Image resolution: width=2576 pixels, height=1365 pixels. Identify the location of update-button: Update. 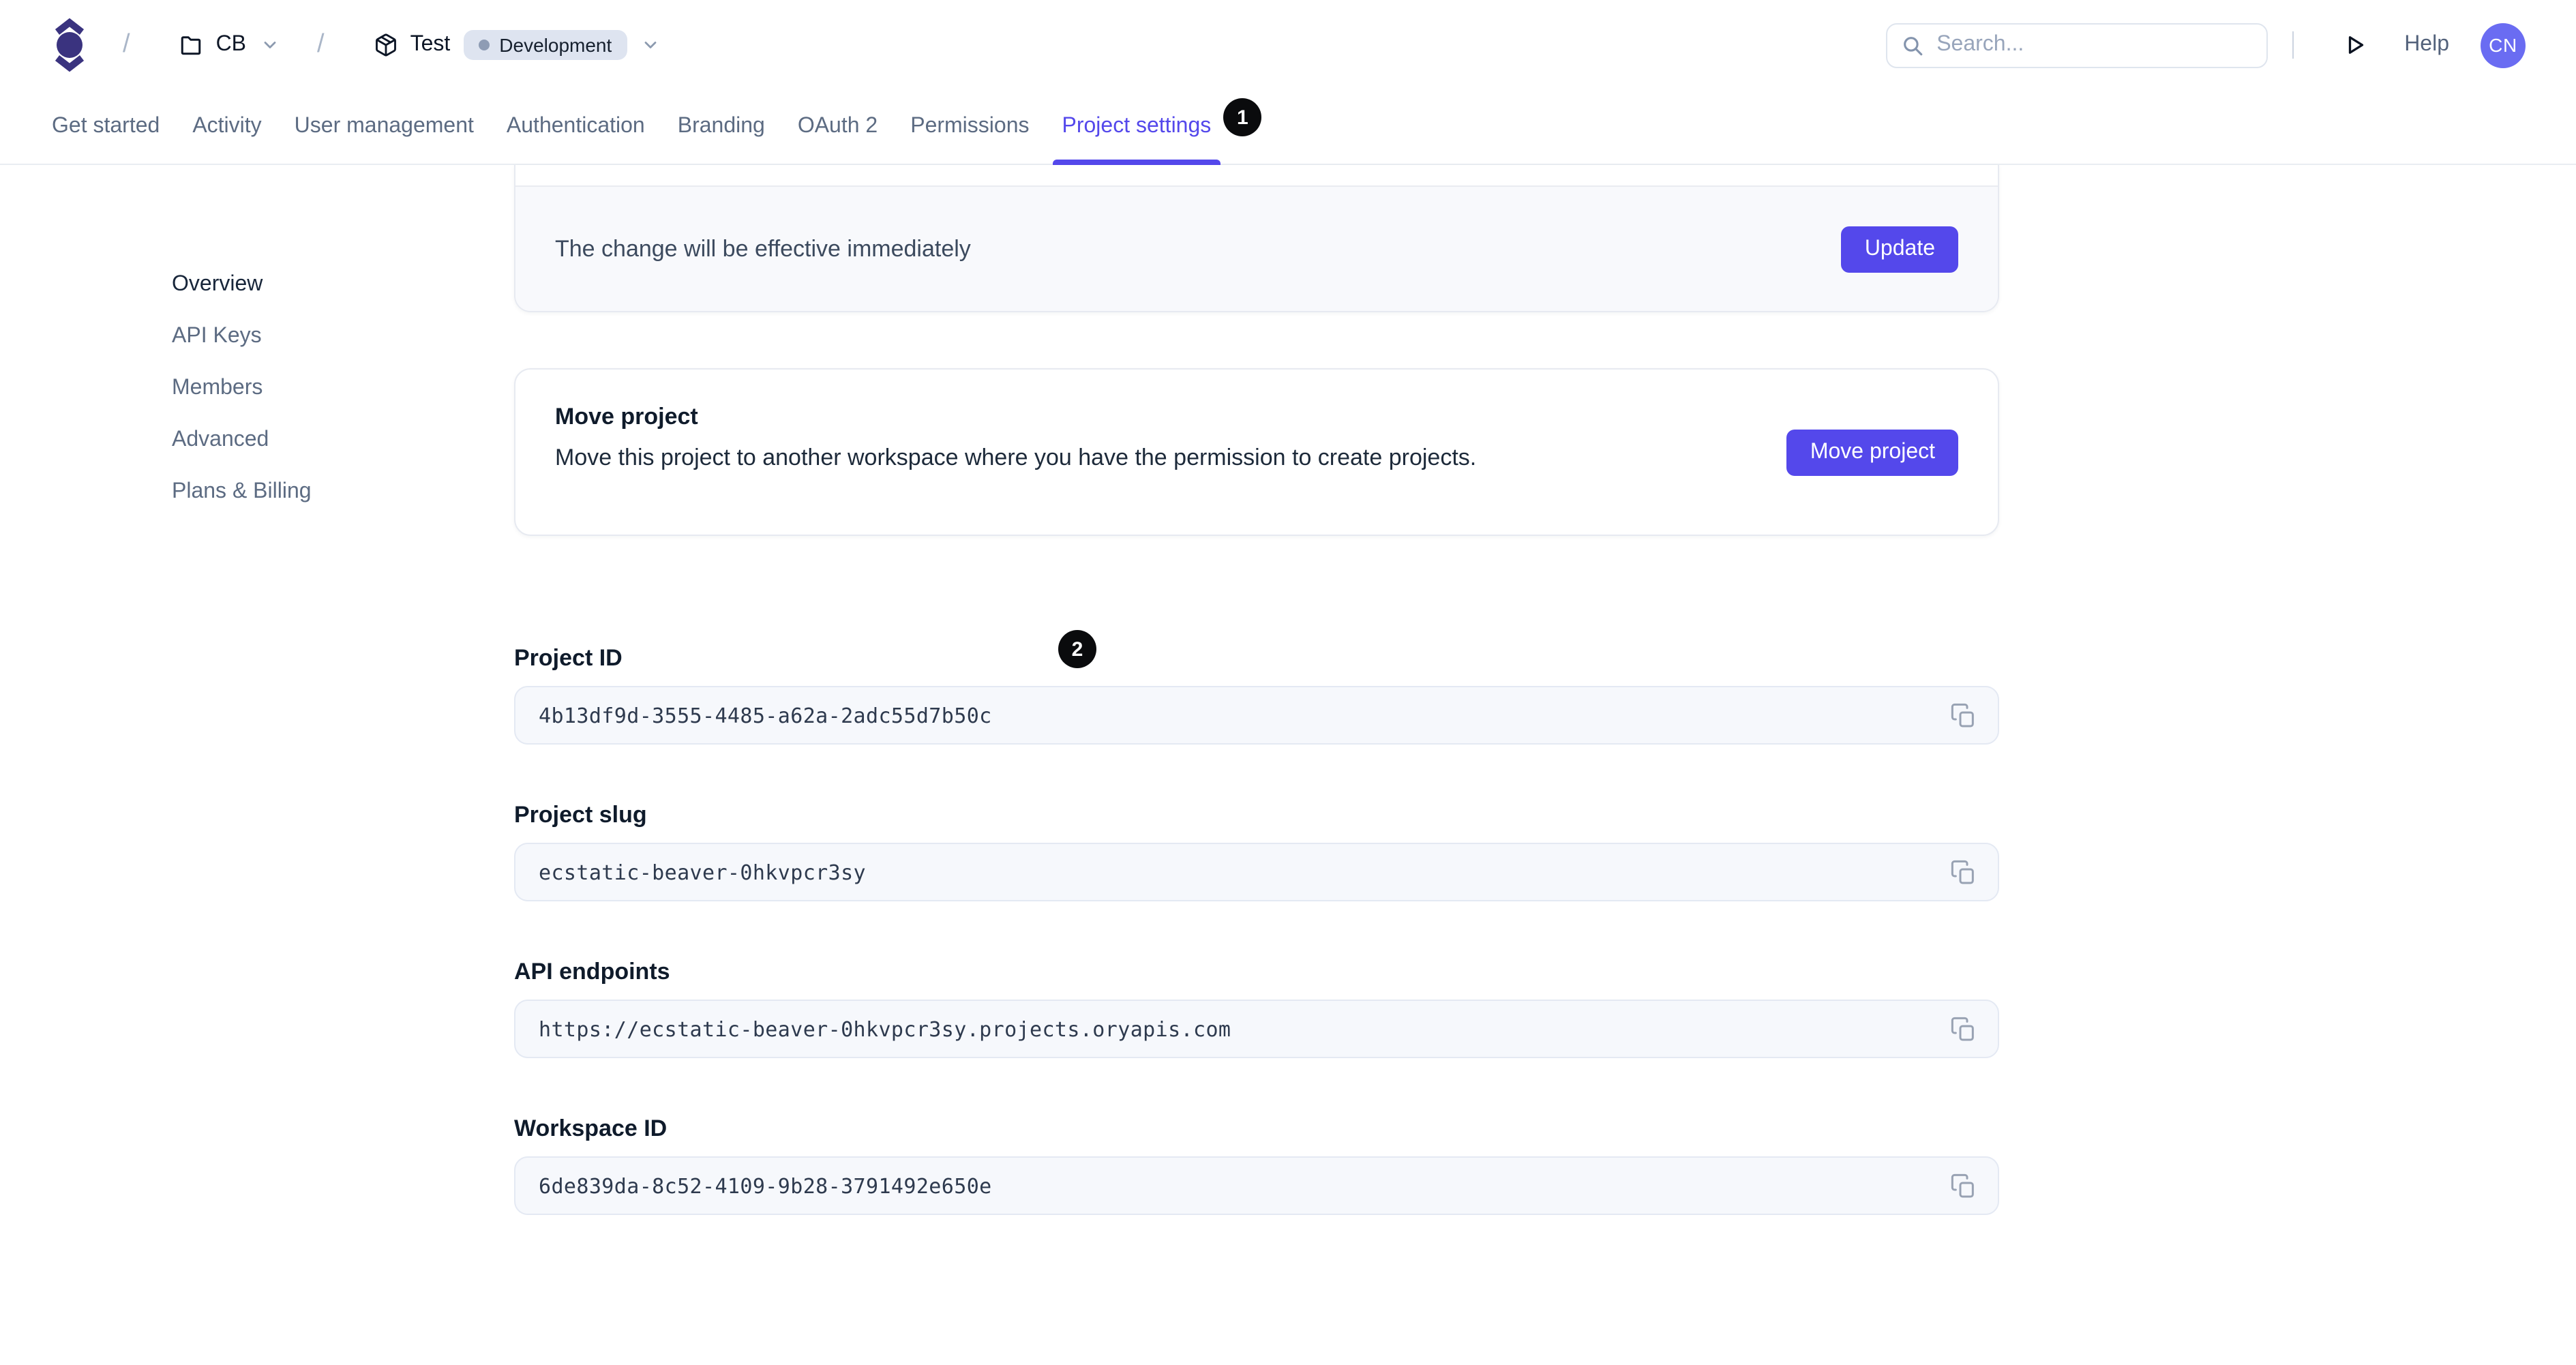
(1899, 249).